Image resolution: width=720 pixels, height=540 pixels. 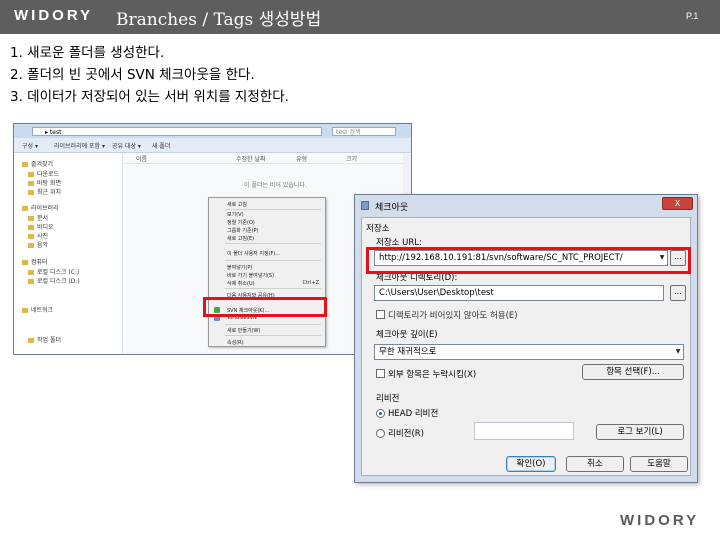 What do you see at coordinates (30, 145) in the screenshot?
I see `toolbar-organize: 구성 ▾` at bounding box center [30, 145].